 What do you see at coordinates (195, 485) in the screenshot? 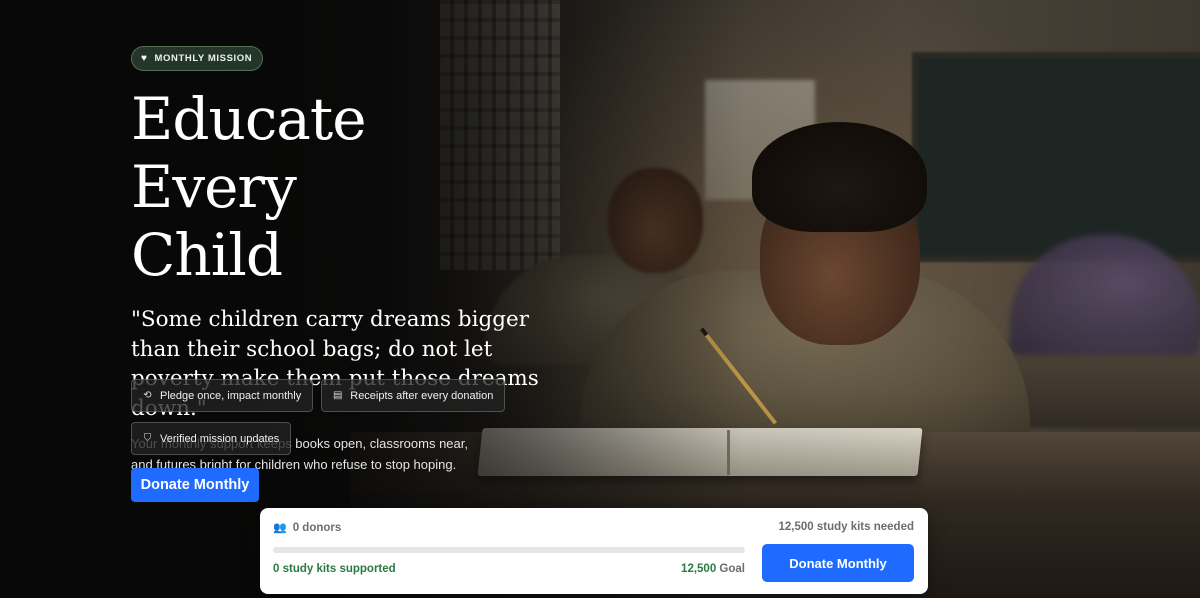
I see `donate-monthly-button: Donate Monthly` at bounding box center [195, 485].